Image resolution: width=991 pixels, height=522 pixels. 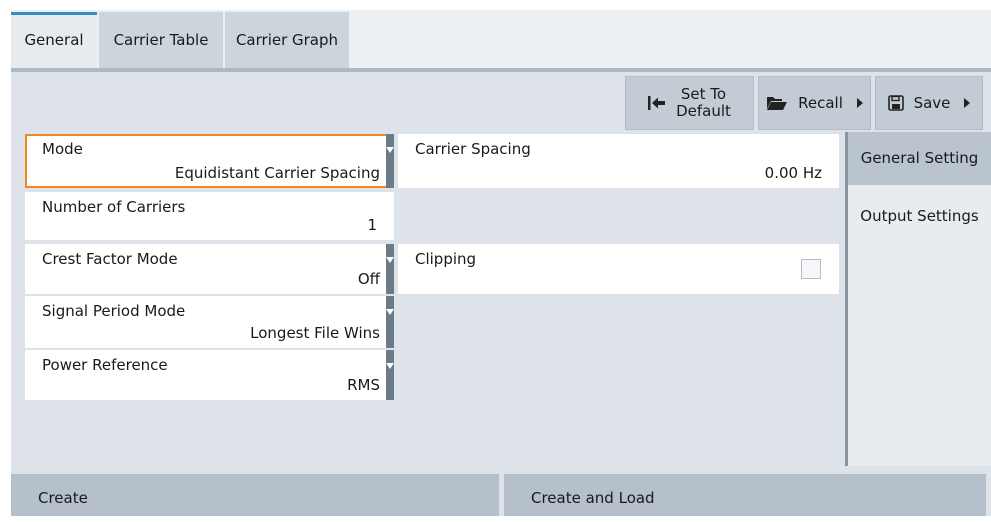 What do you see at coordinates (368, 279) in the screenshot?
I see `crest-factor-mode-value: Off` at bounding box center [368, 279].